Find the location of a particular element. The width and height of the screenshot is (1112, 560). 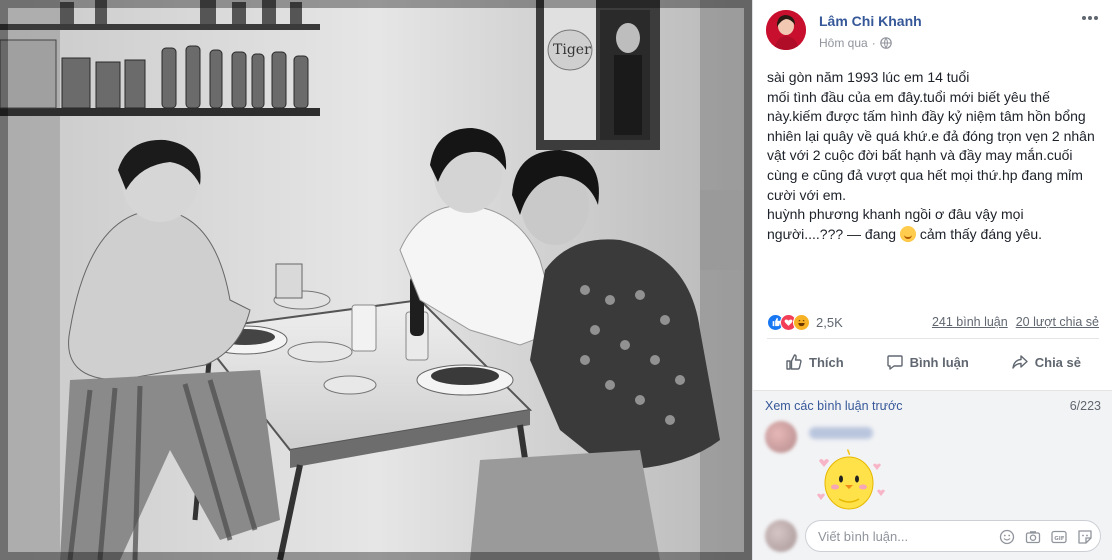

comment-button: Bình luận is located at coordinates (927, 362).